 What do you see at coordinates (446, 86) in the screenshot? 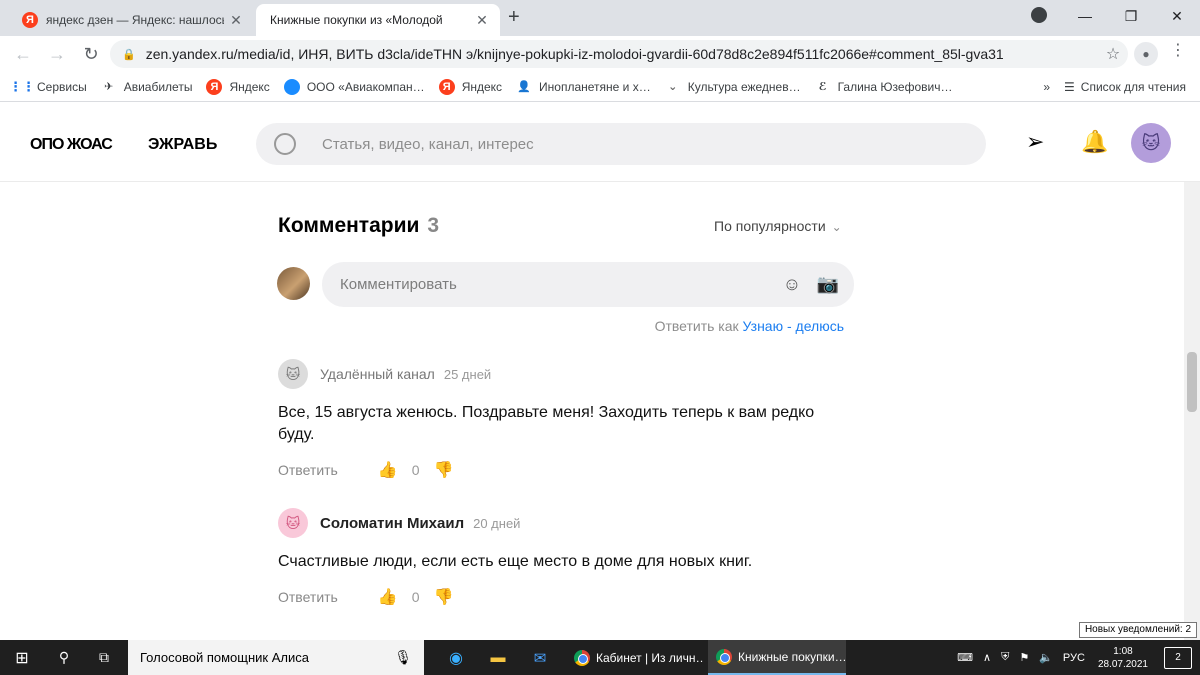
I see `yandex-icon: Я` at bounding box center [446, 86].